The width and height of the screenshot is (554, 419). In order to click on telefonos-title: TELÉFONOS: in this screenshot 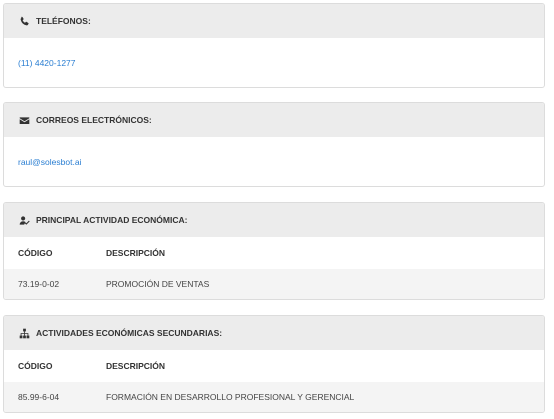, I will do `click(63, 21)`.